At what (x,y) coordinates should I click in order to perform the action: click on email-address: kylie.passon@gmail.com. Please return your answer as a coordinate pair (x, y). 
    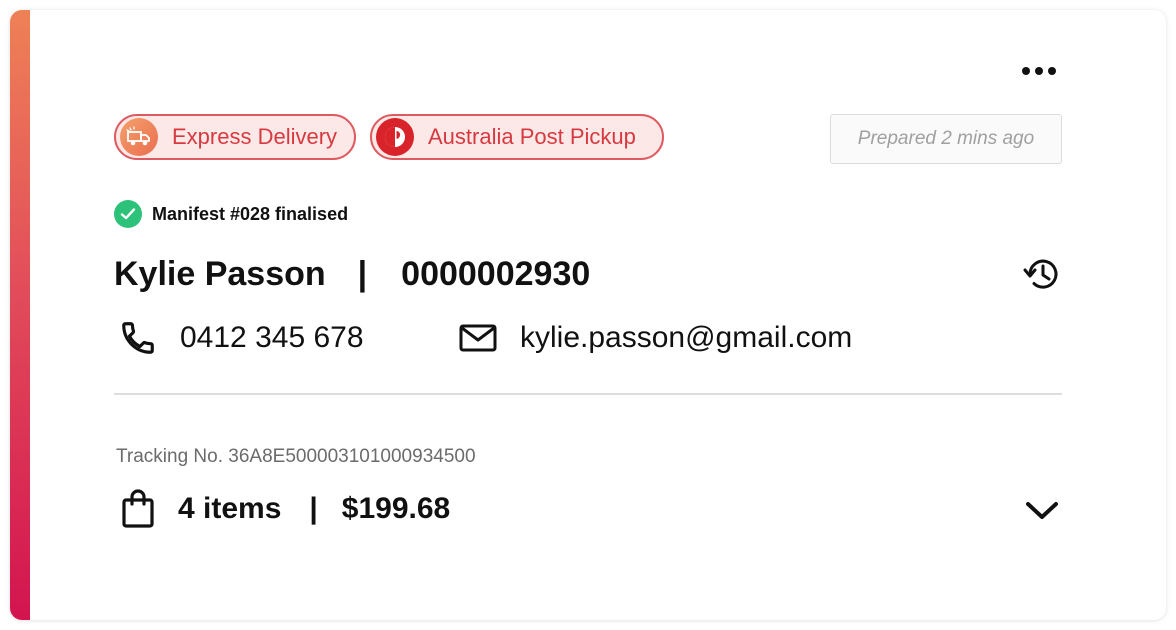
    Looking at the image, I should click on (686, 337).